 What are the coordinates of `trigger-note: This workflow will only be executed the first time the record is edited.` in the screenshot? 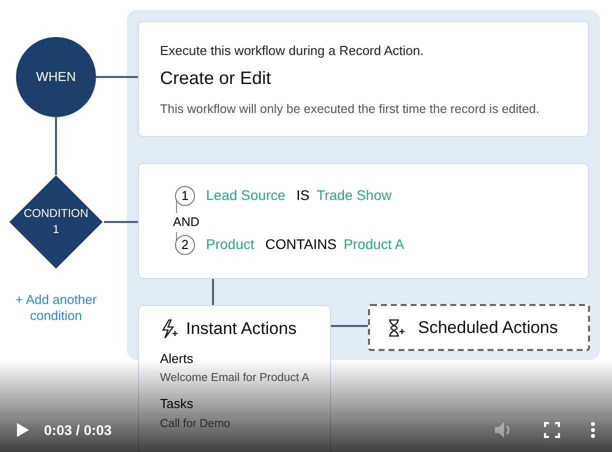 It's located at (350, 109).